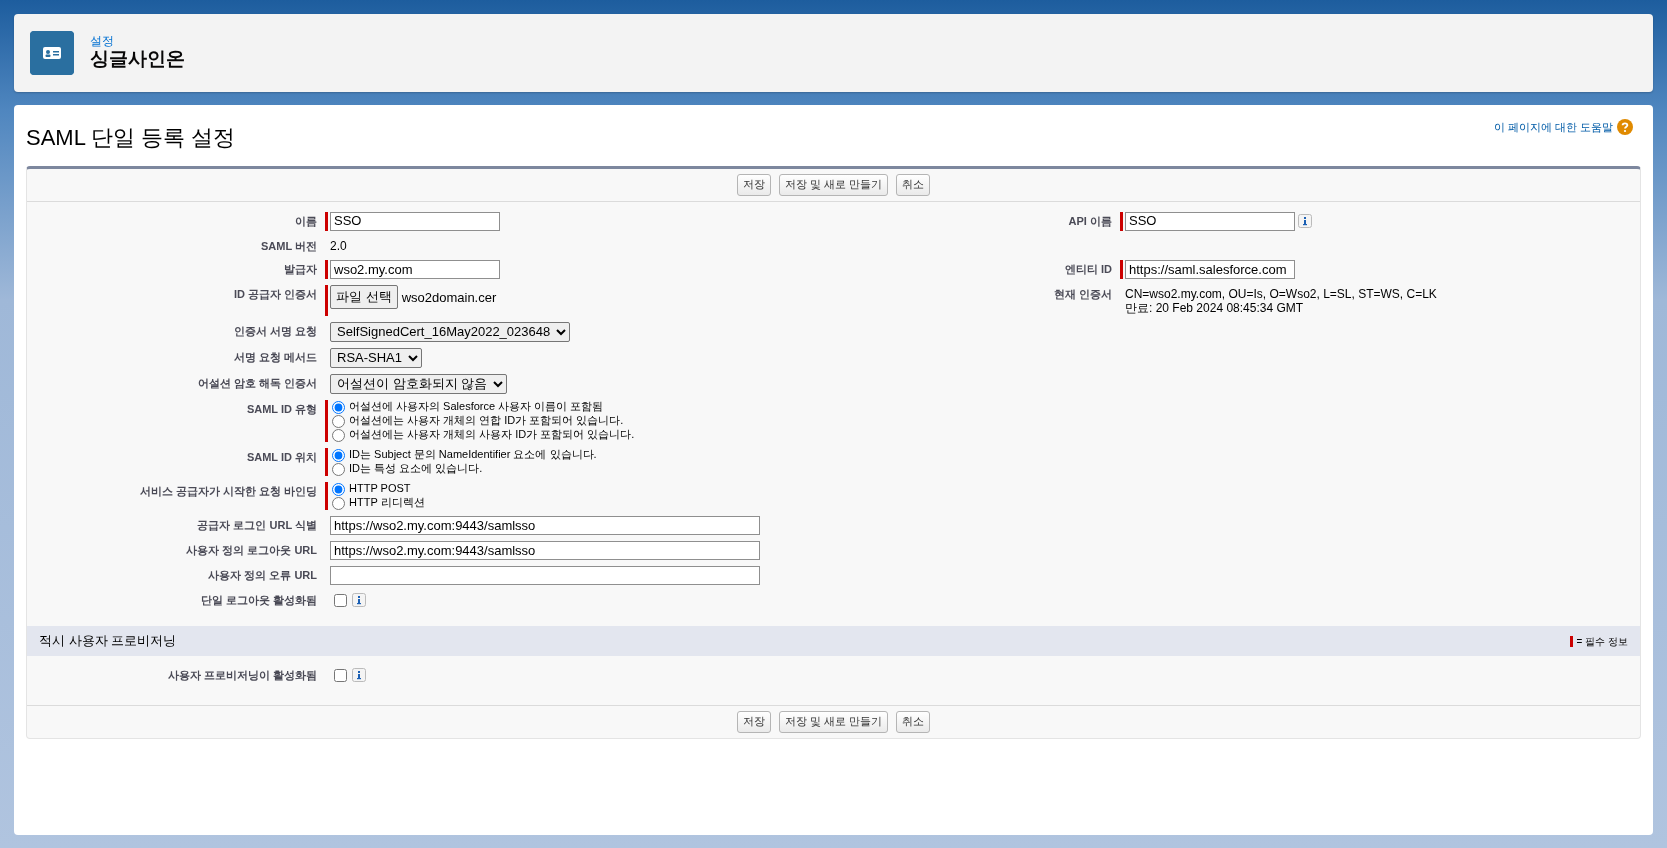 Image resolution: width=1667 pixels, height=848 pixels. What do you see at coordinates (1553, 127) in the screenshot?
I see `help-link: 이 페이지에 대한 도움말` at bounding box center [1553, 127].